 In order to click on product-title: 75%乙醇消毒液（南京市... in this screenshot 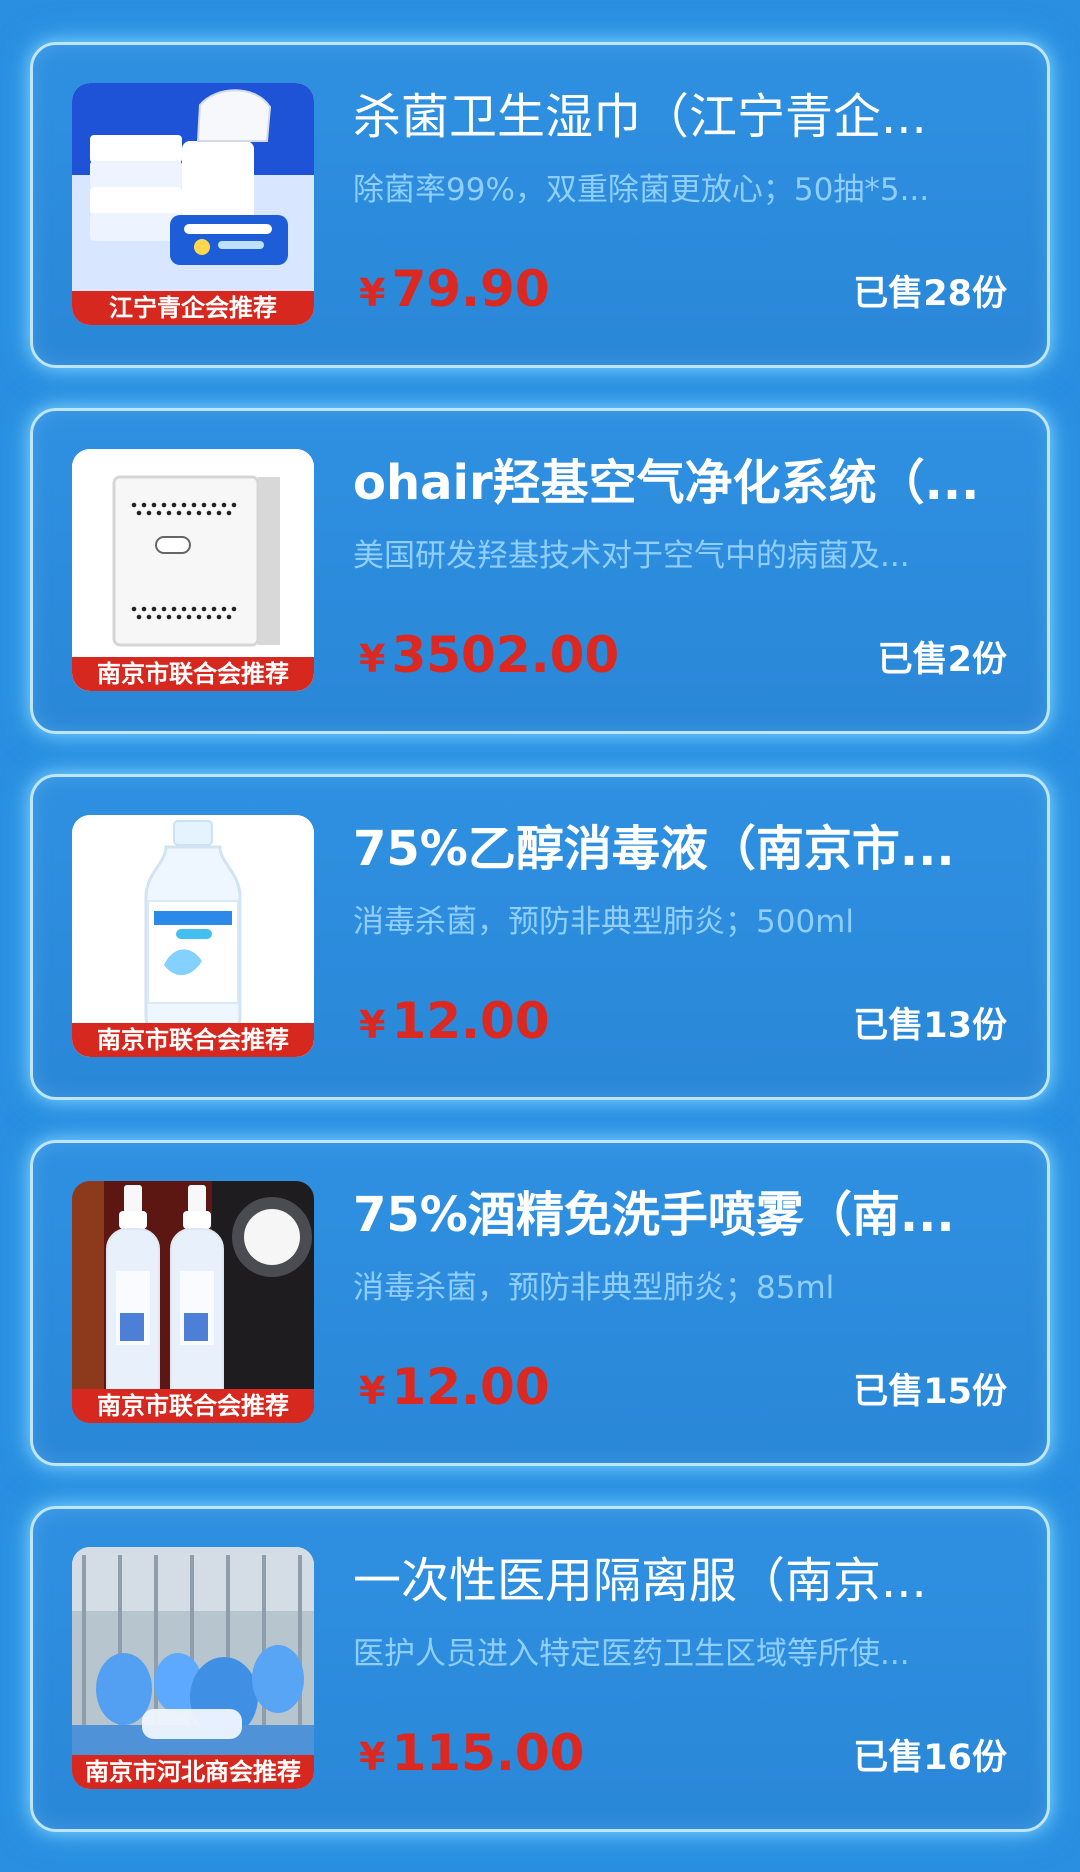, I will do `click(678, 849)`.